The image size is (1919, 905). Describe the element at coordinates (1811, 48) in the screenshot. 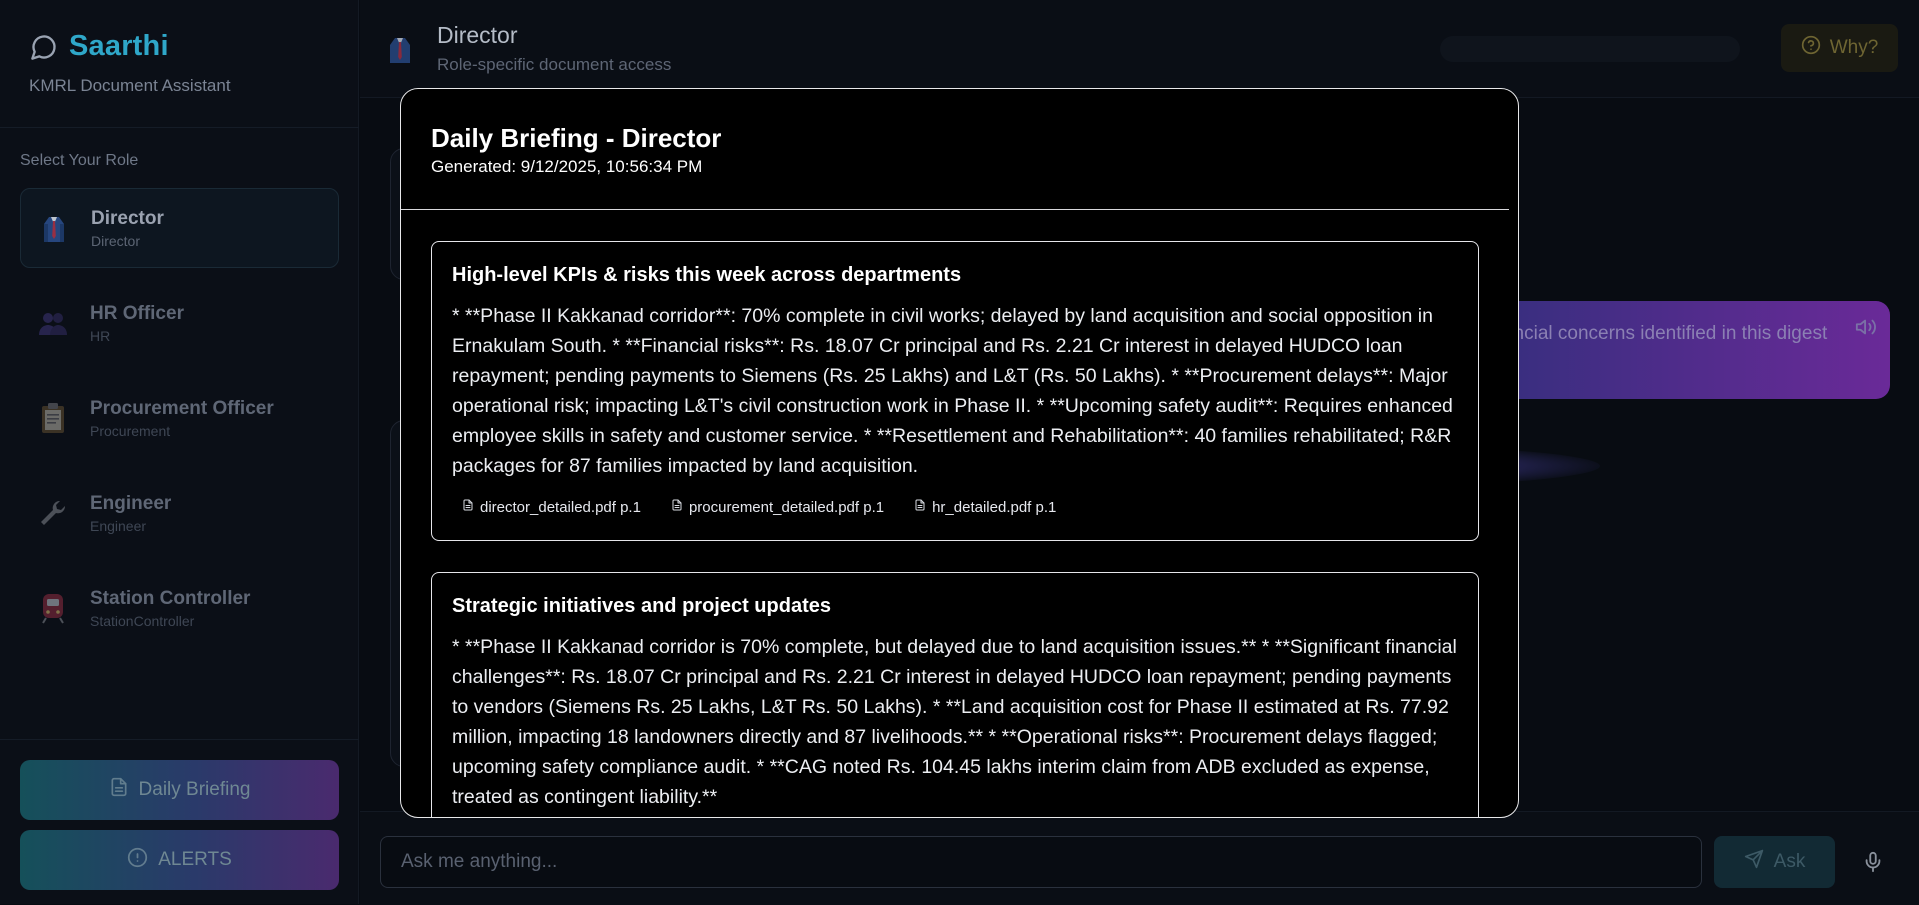

I see `help-circle-icon` at that location.